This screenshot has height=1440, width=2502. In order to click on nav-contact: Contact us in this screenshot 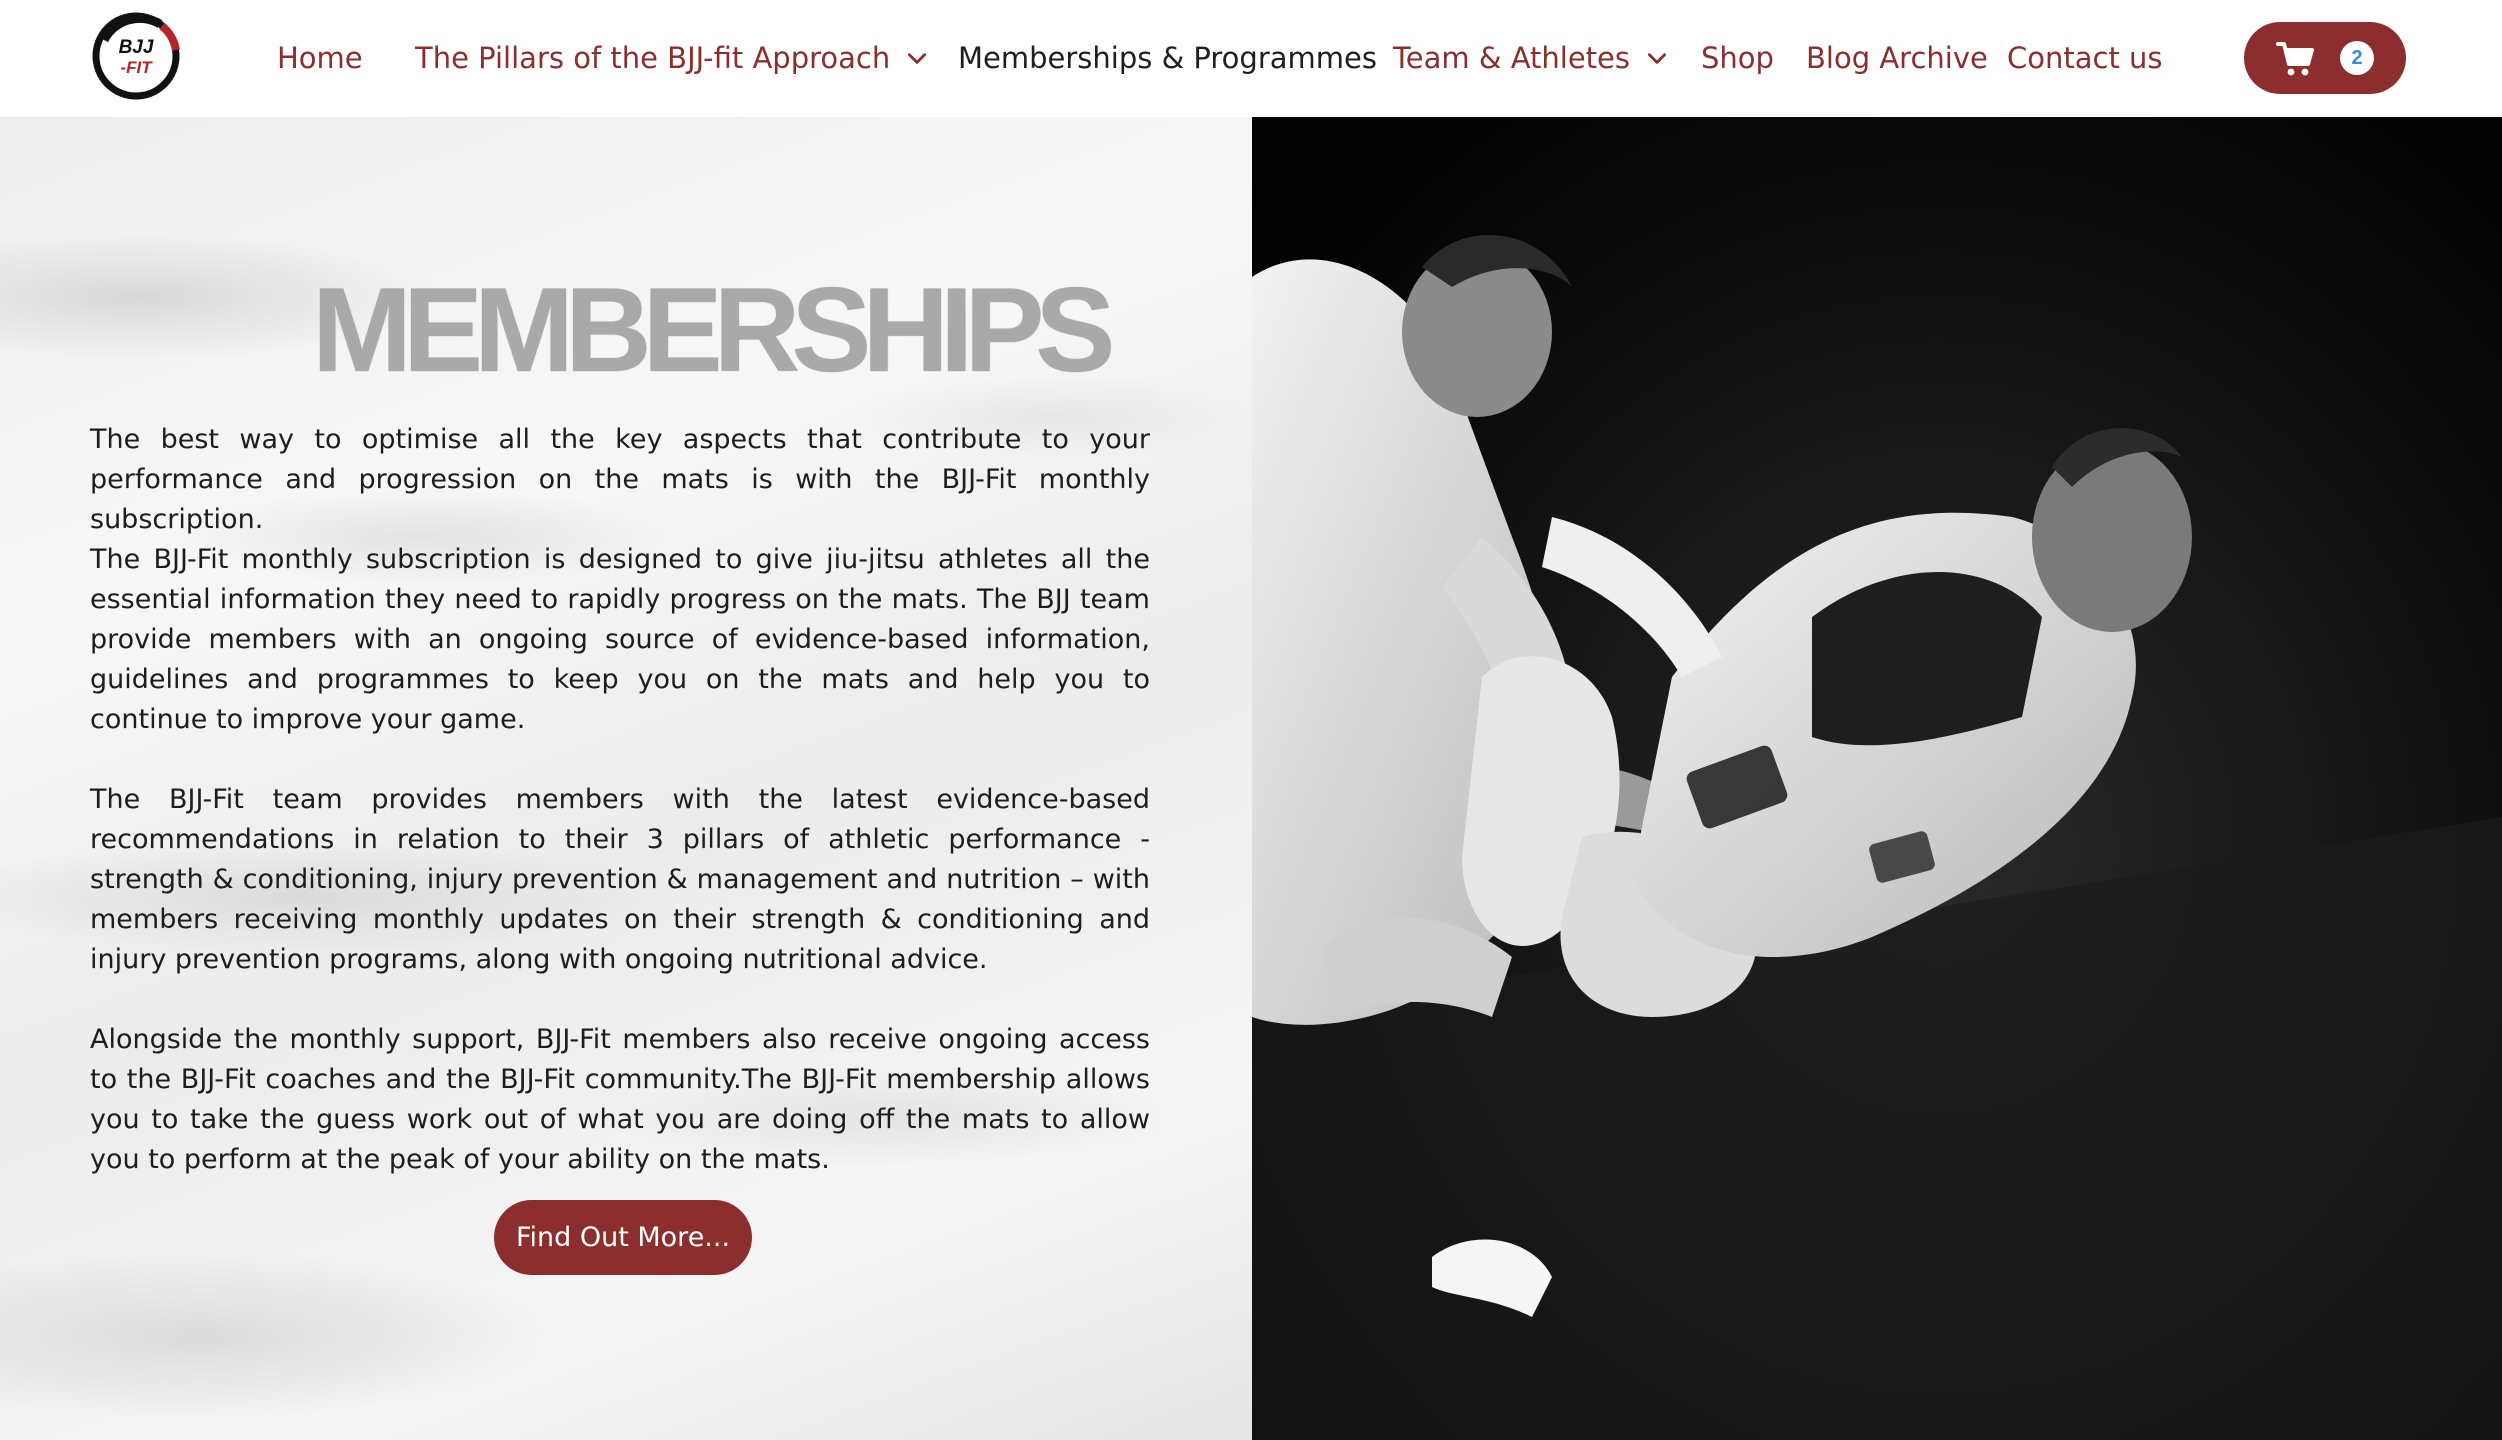, I will do `click(2085, 58)`.